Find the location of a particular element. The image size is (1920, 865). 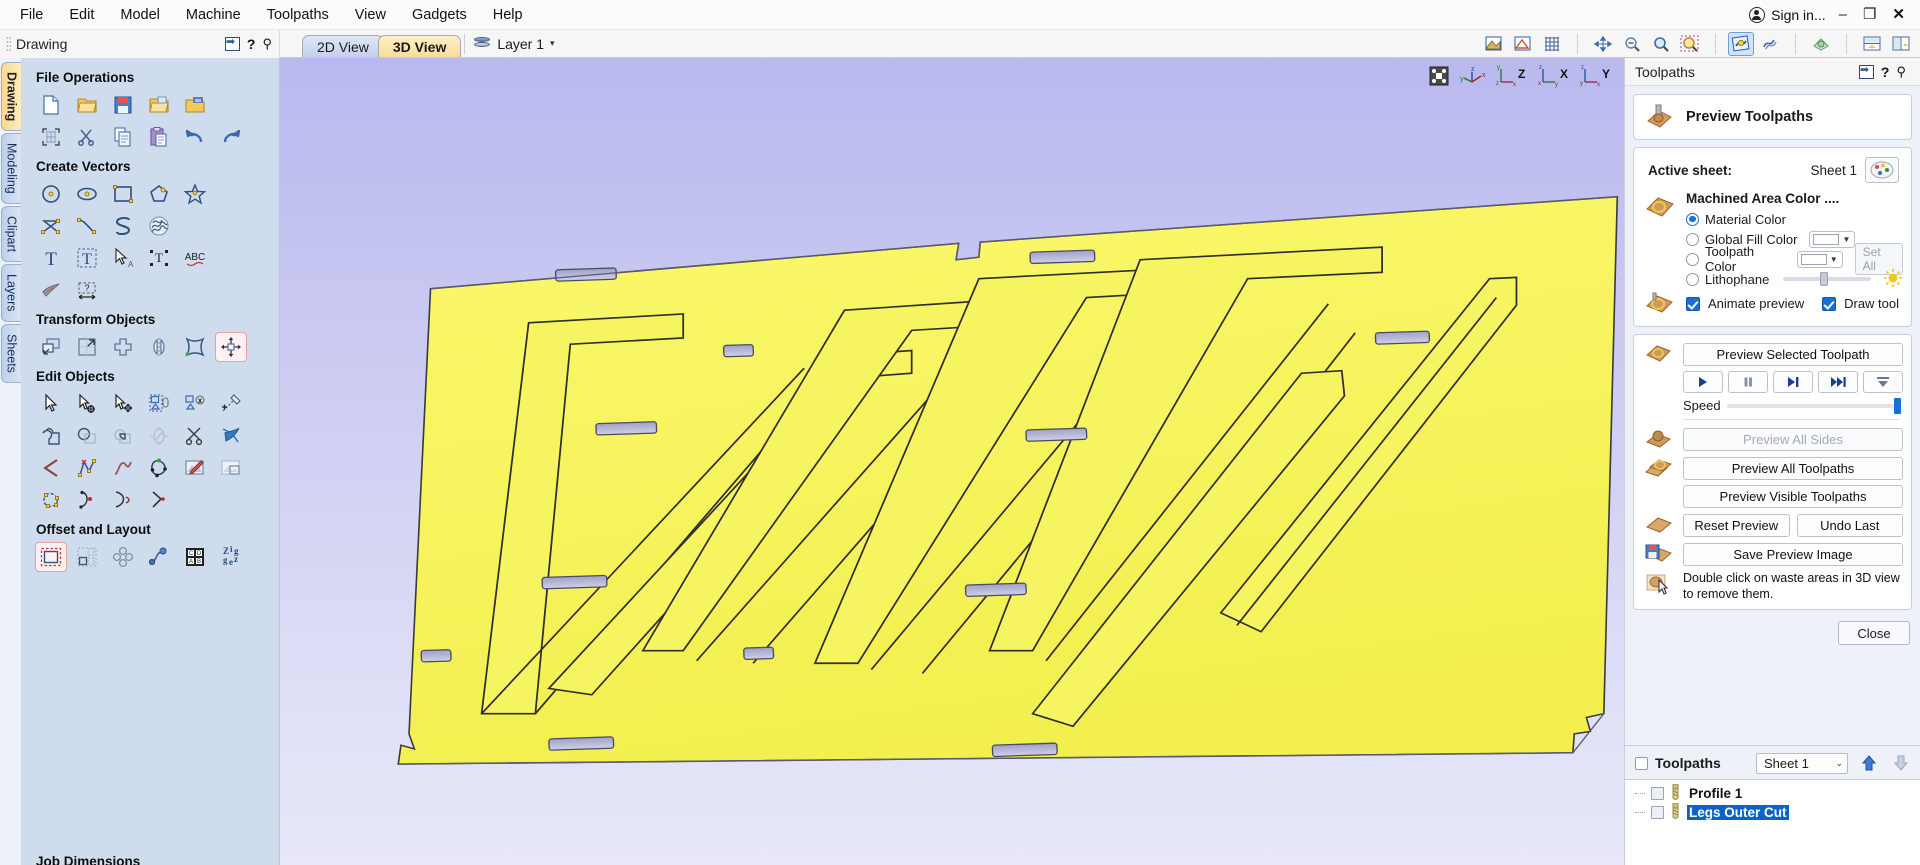

group-icon is located at coordinates (159, 404).